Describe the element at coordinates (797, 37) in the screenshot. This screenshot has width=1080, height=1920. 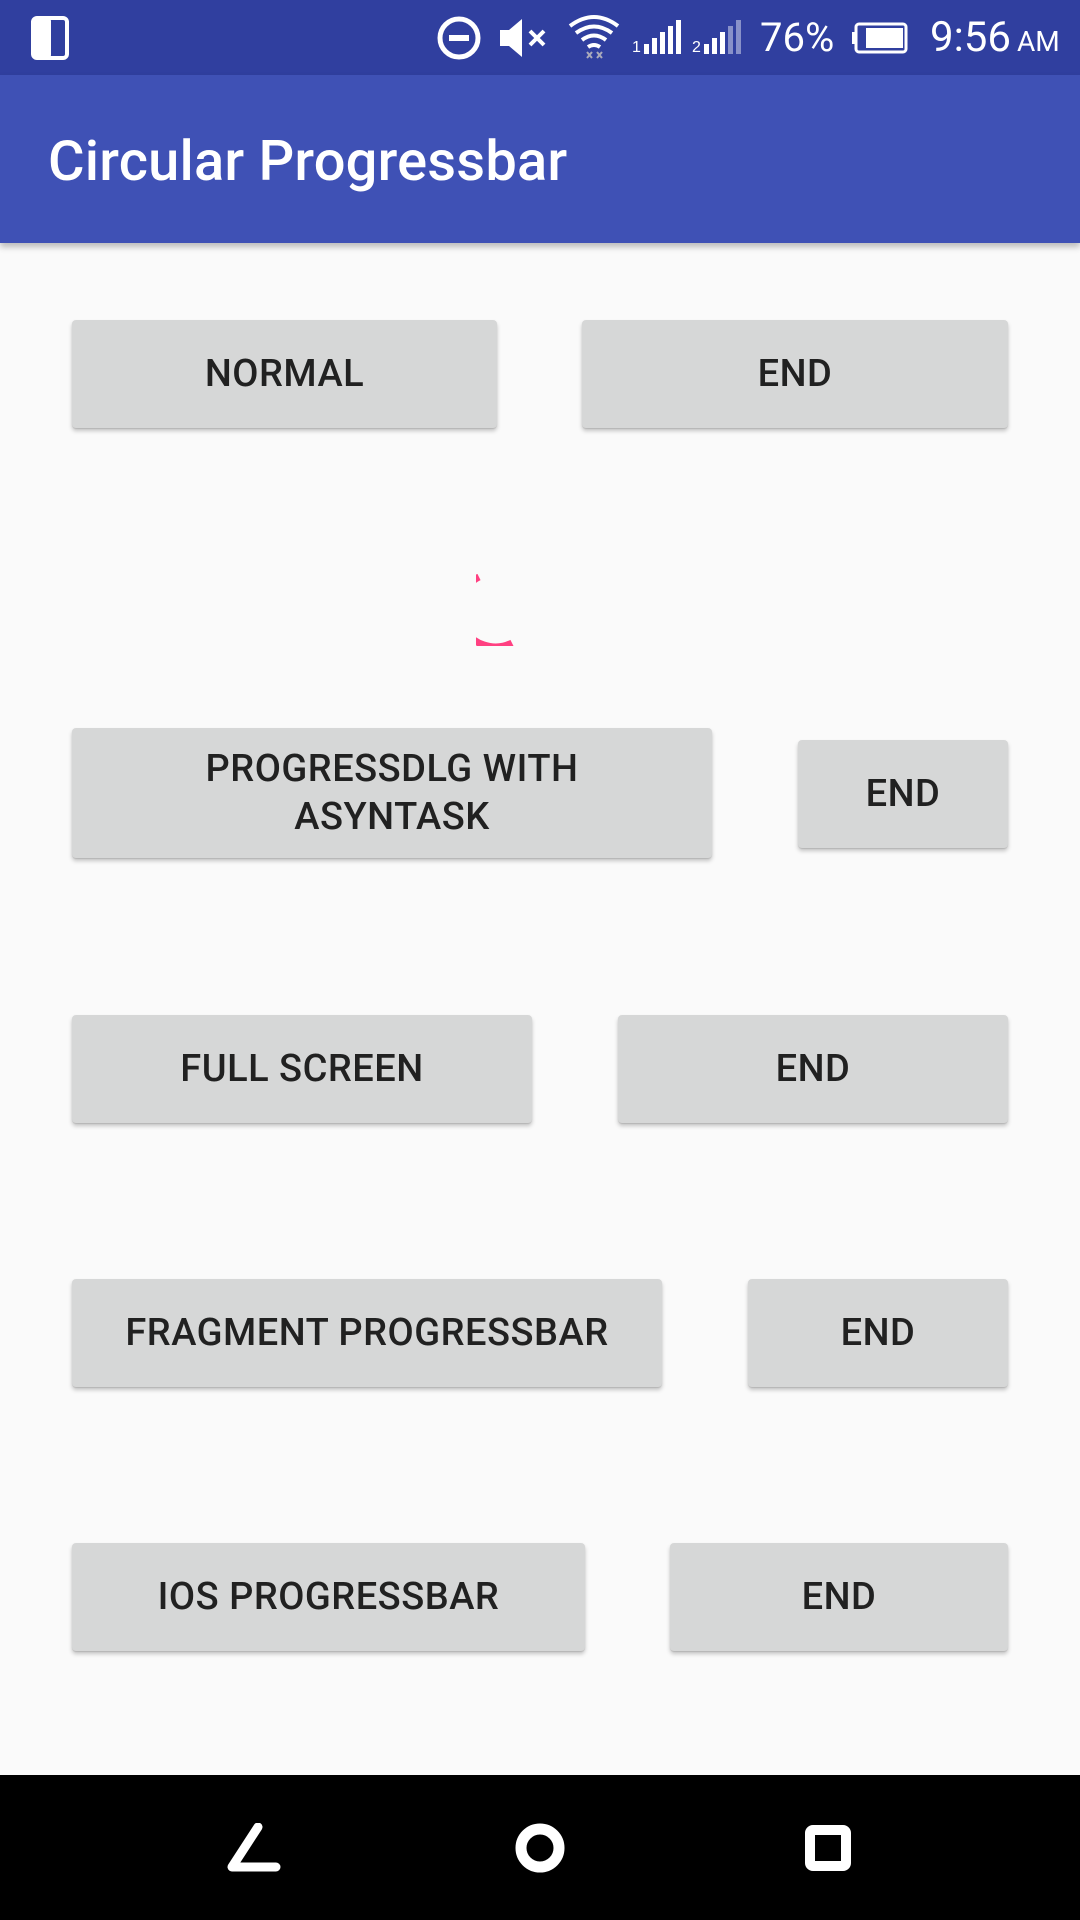
I see `battery-percent: 76%` at that location.